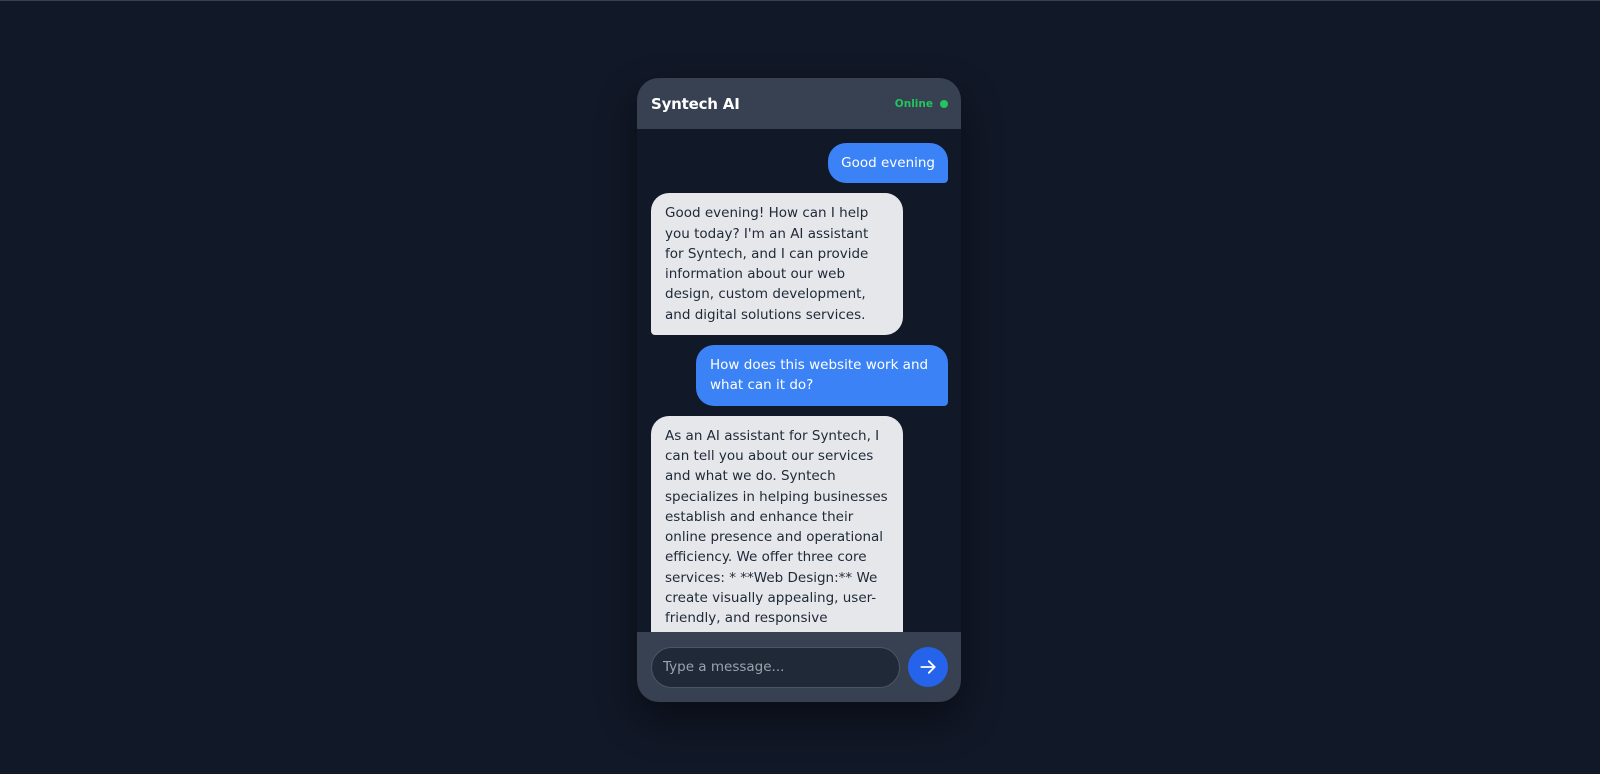 This screenshot has width=1600, height=774. What do you see at coordinates (944, 103) in the screenshot?
I see `status-dot-icon` at bounding box center [944, 103].